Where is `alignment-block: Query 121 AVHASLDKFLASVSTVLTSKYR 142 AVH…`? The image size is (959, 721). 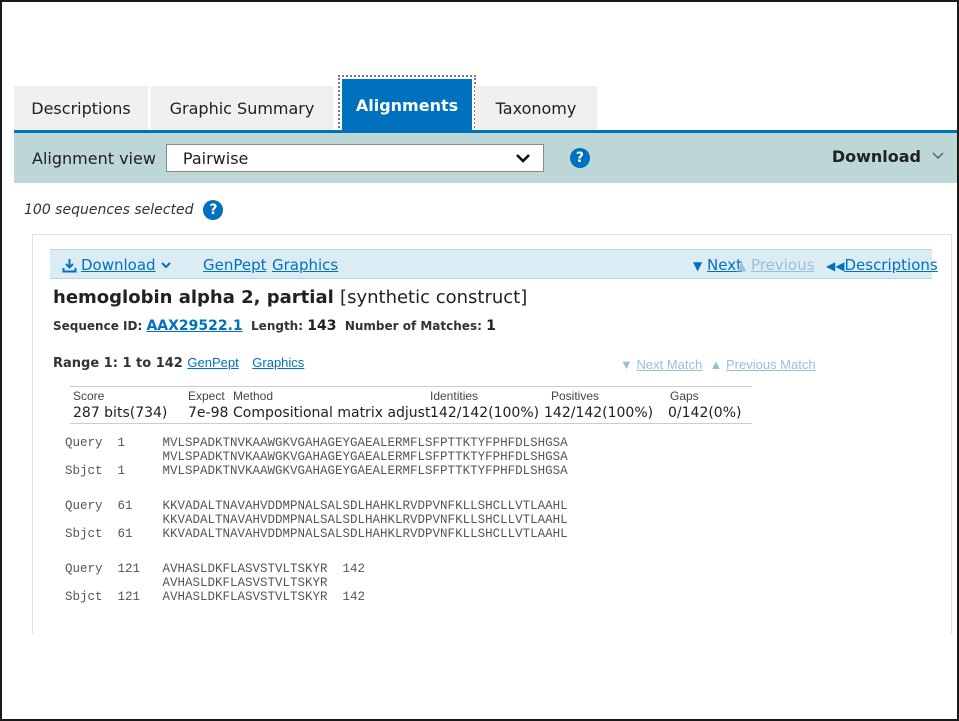 alignment-block: Query 121 AVHASLDKFLASVSTVLTSKYR 142 AVH… is located at coordinates (215, 583).